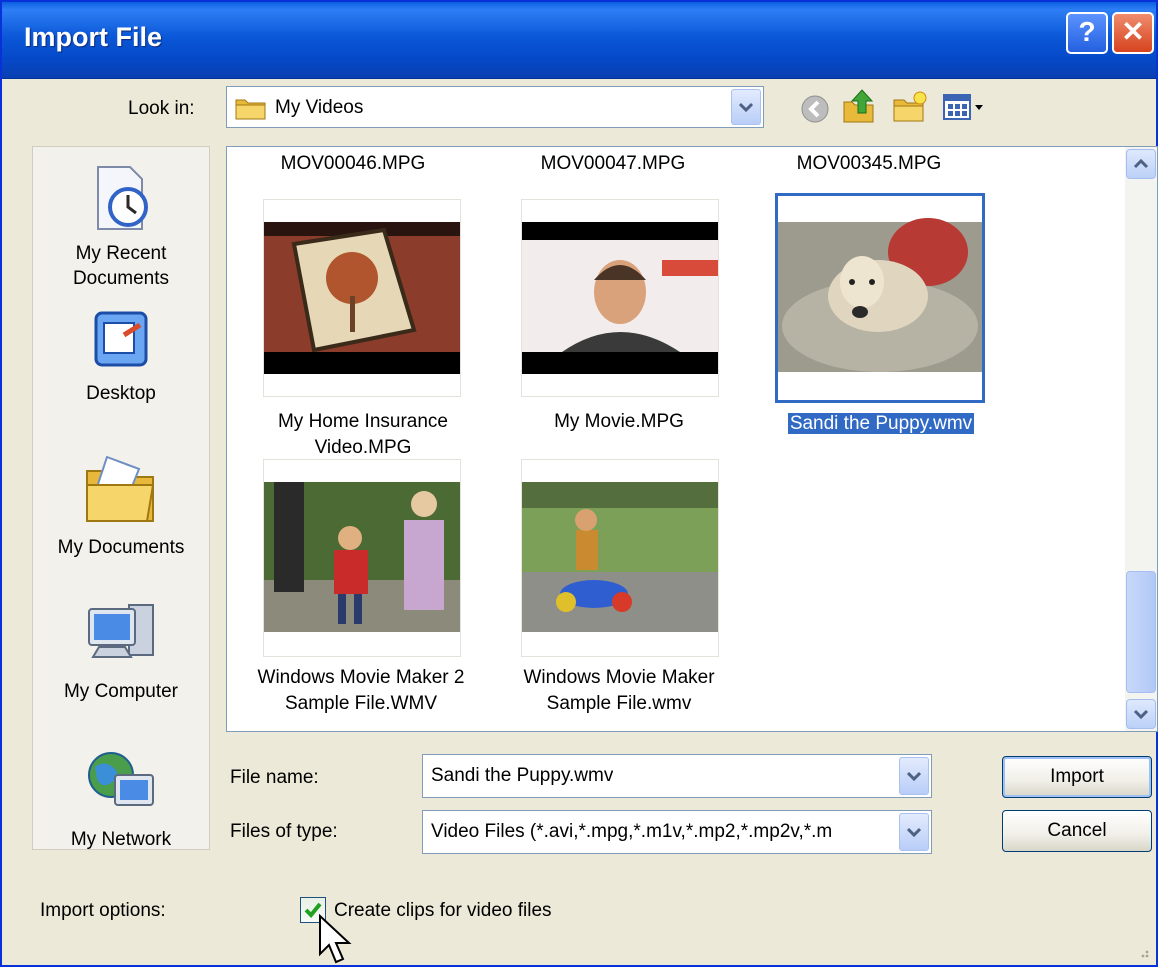  Describe the element at coordinates (869, 164) in the screenshot. I see `file-name-label: MOV00345.MPG` at that location.